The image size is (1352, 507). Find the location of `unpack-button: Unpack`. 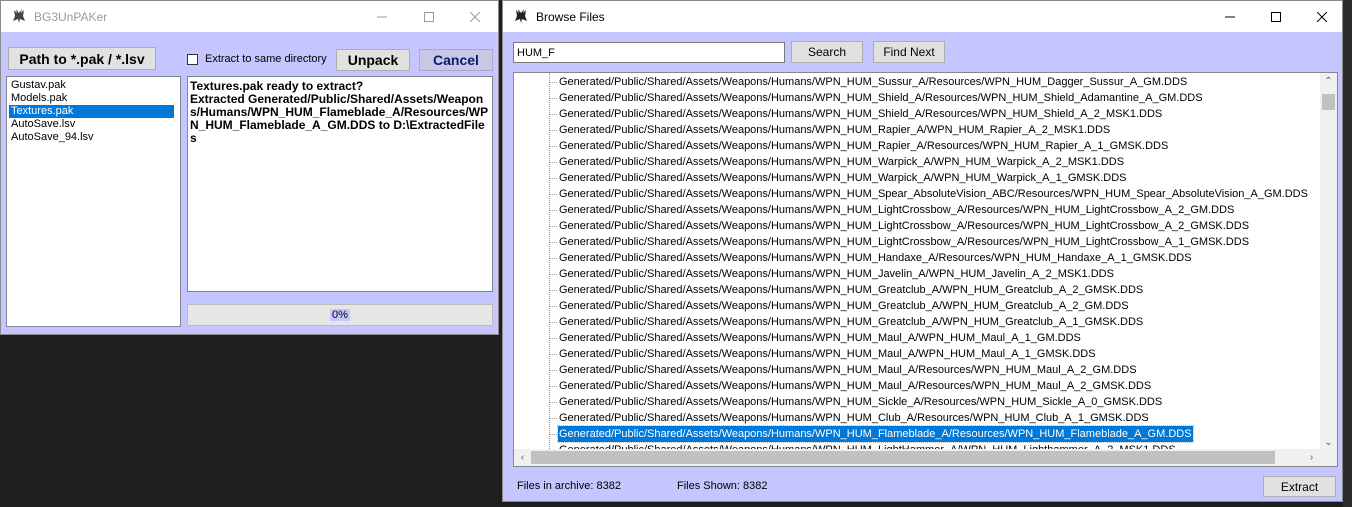

unpack-button: Unpack is located at coordinates (373, 60).